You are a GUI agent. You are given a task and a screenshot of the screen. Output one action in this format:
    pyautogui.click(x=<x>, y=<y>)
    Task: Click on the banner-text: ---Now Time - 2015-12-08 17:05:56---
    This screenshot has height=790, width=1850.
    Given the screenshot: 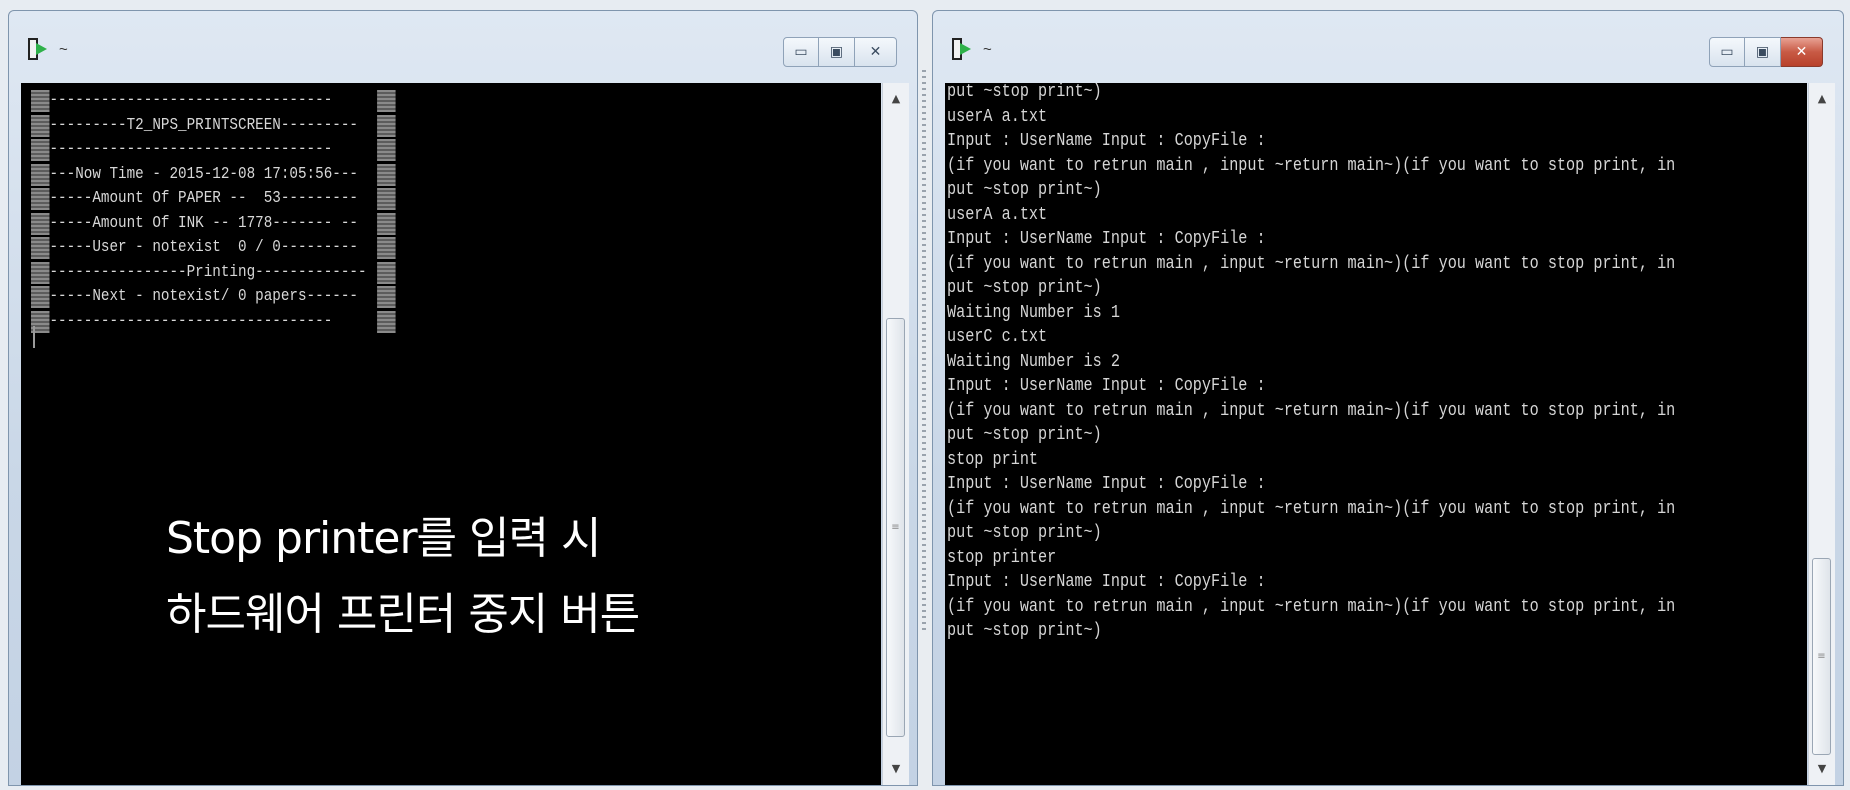 What is the action you would take?
    pyautogui.click(x=203, y=174)
    